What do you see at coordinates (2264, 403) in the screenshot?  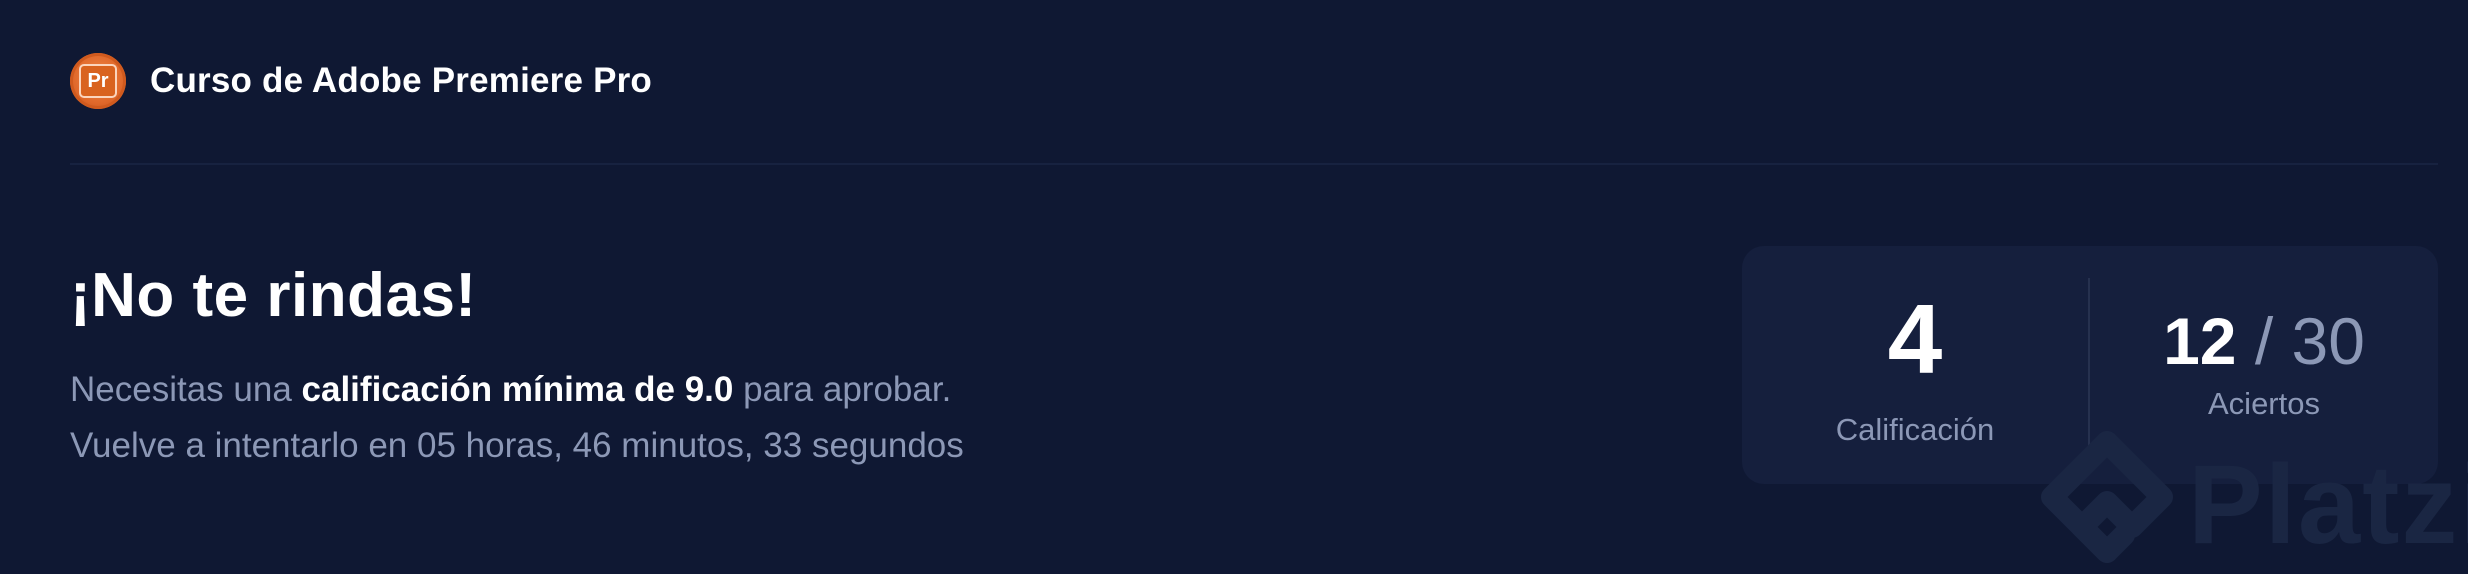 I see `hits-label: Aciertos` at bounding box center [2264, 403].